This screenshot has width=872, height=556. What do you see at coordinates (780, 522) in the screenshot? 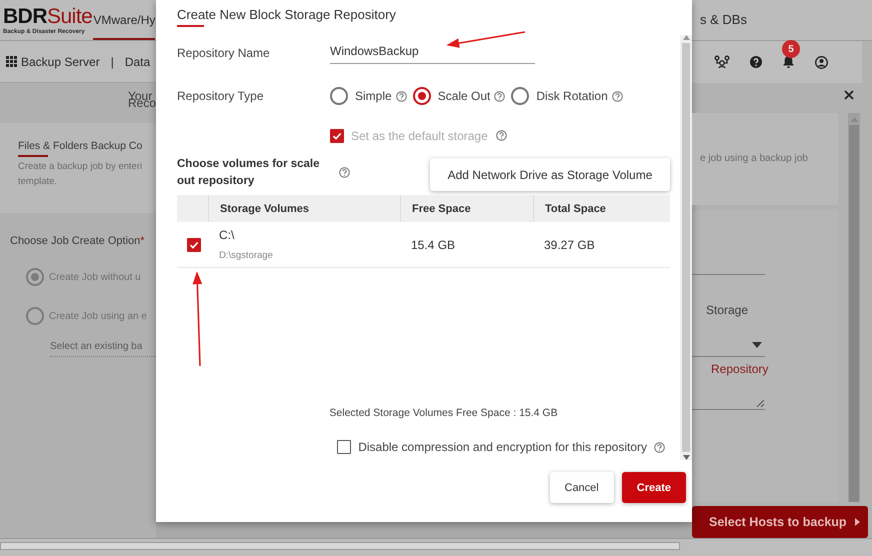
I see `next-button: Select Hosts to backup` at bounding box center [780, 522].